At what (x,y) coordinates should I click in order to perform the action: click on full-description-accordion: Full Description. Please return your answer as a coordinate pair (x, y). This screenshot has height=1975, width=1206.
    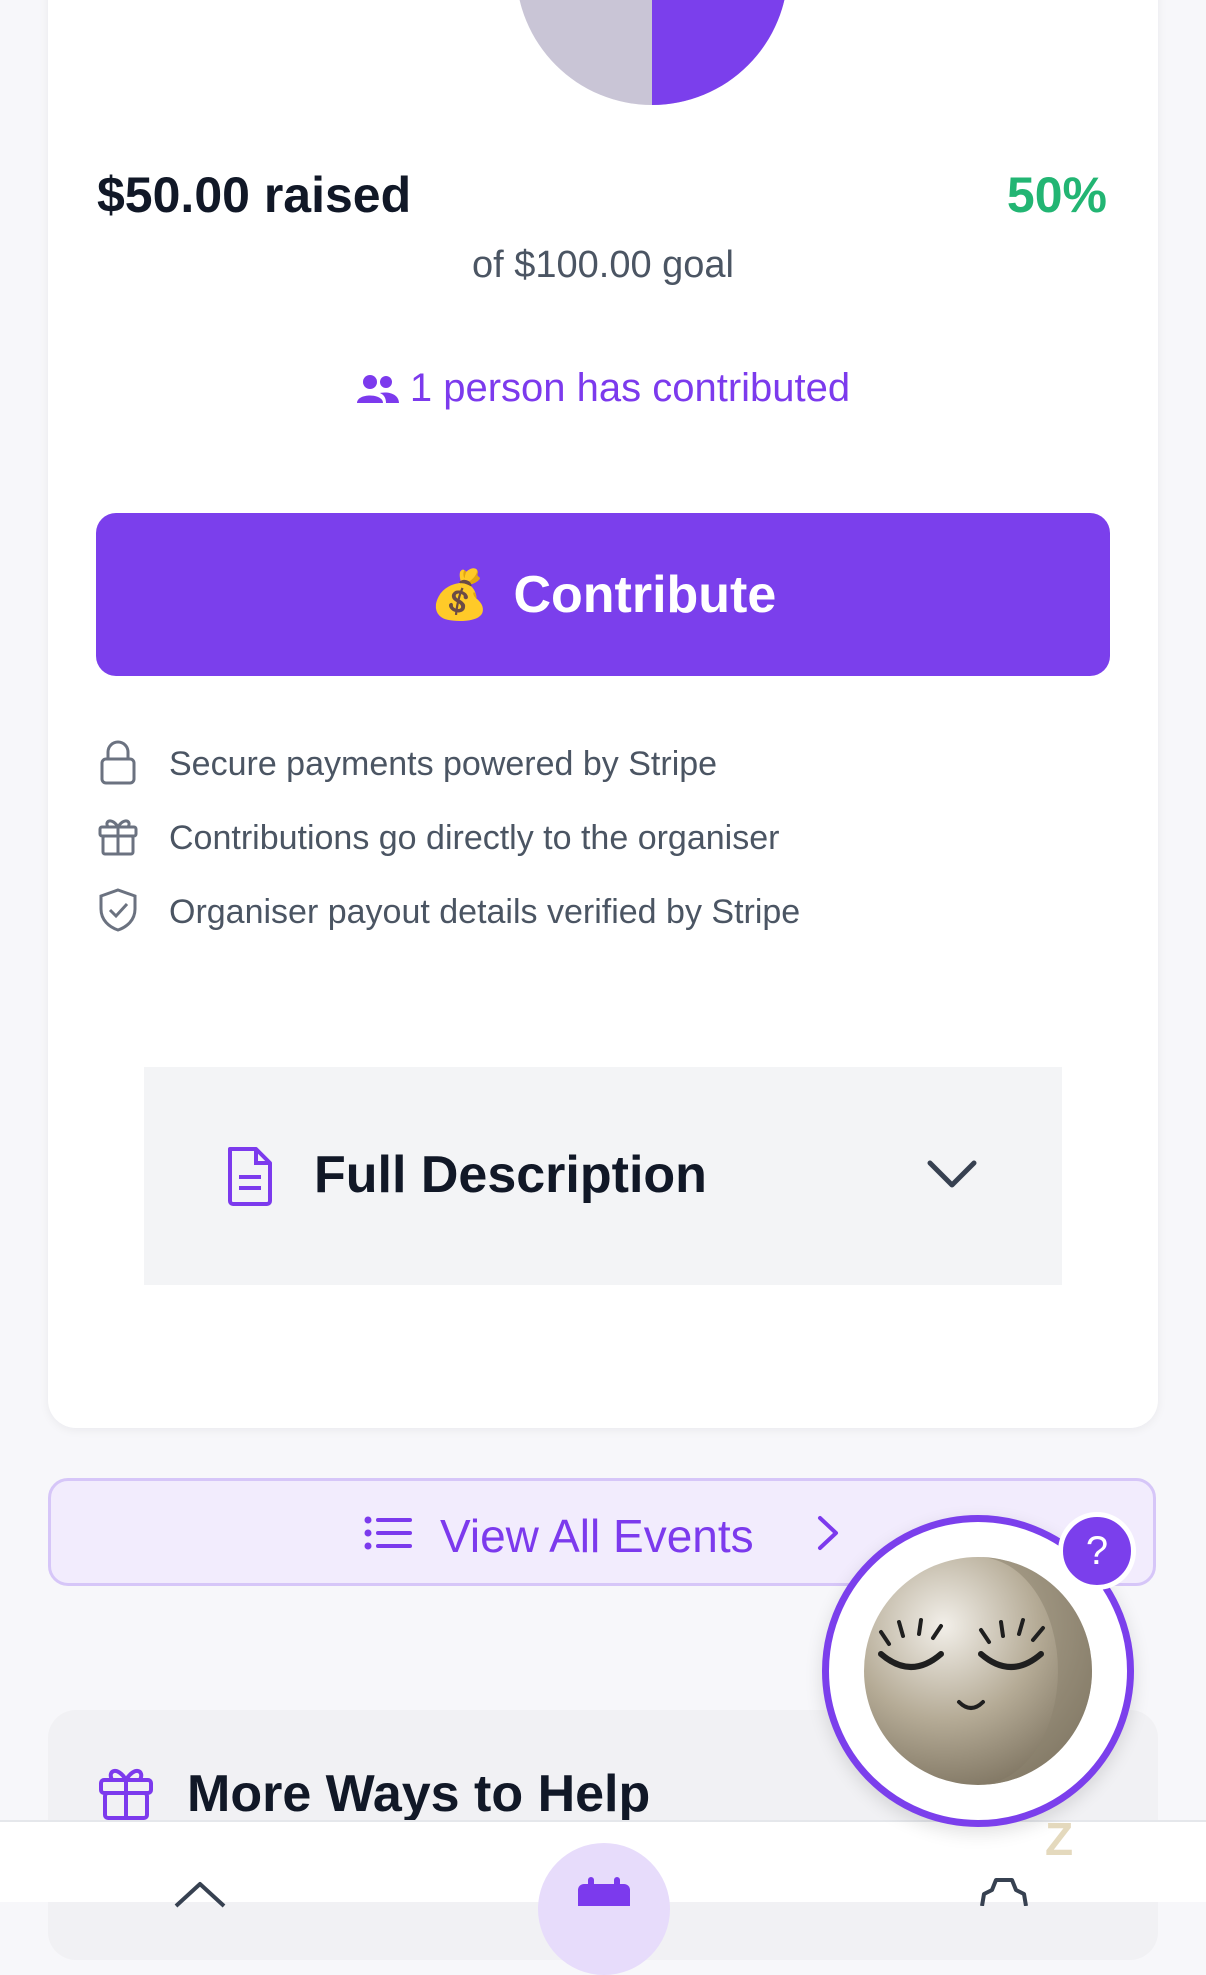
    Looking at the image, I should click on (603, 1176).